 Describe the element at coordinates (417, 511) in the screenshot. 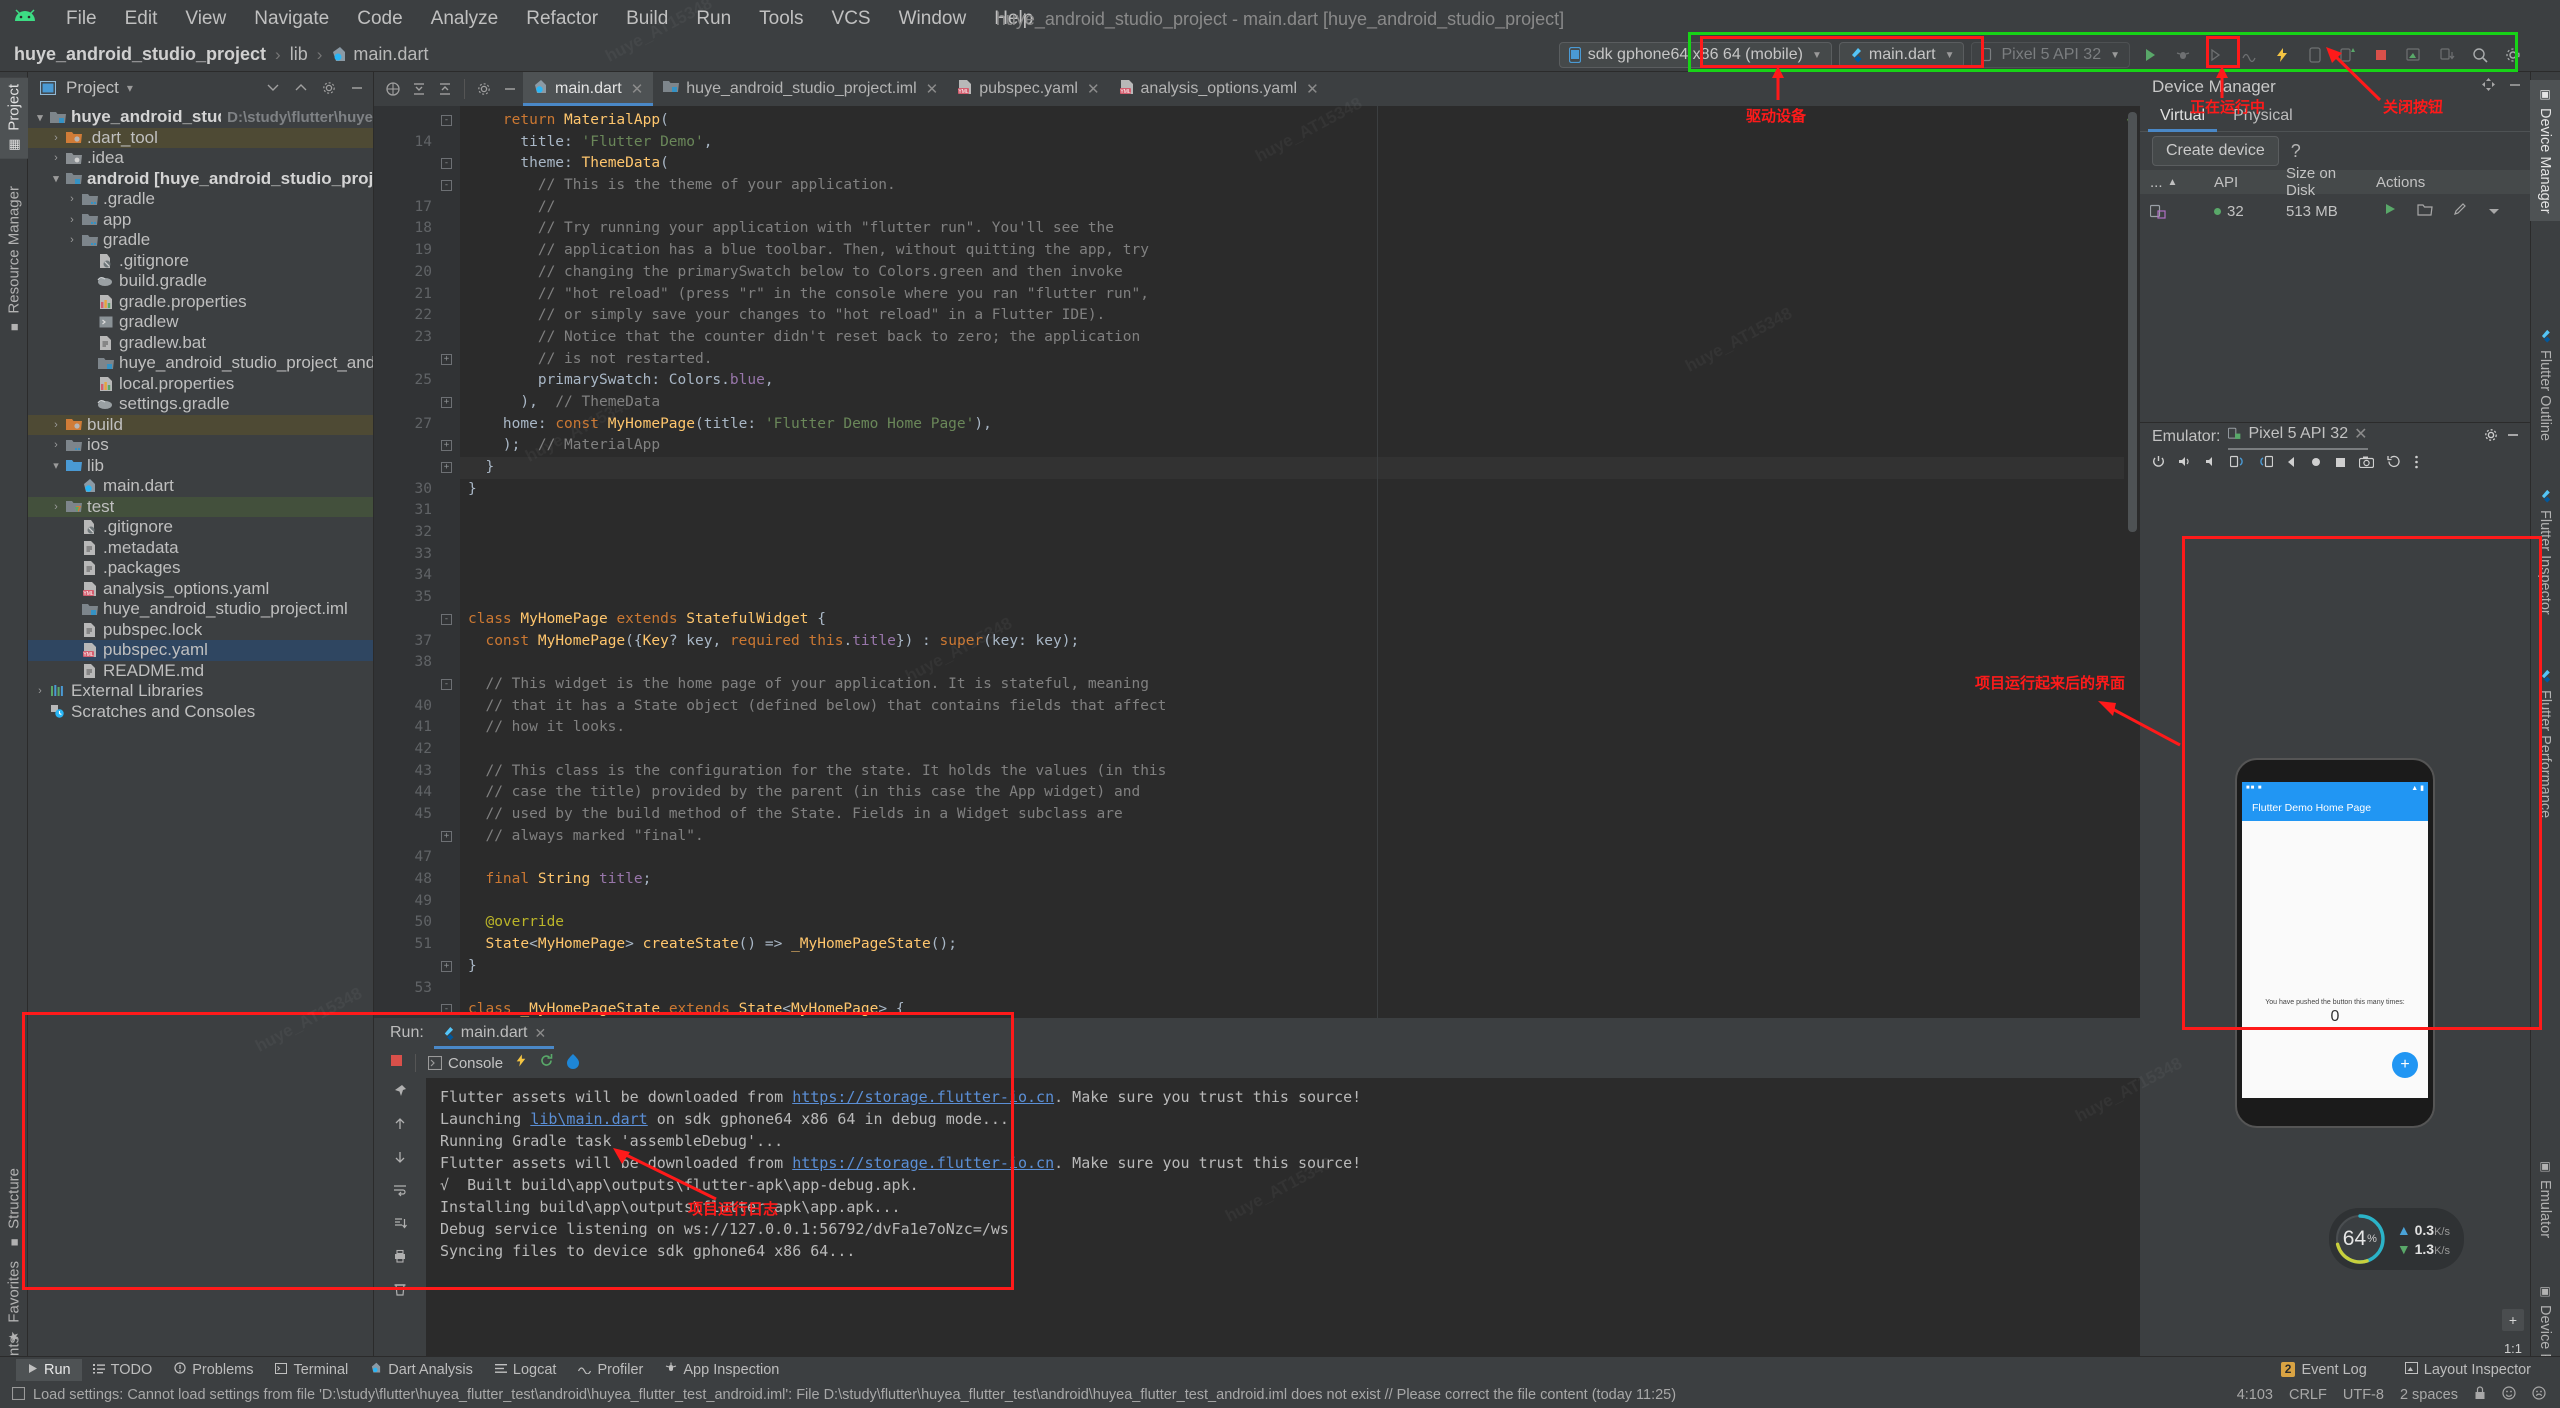

I see `line-number: 31` at that location.